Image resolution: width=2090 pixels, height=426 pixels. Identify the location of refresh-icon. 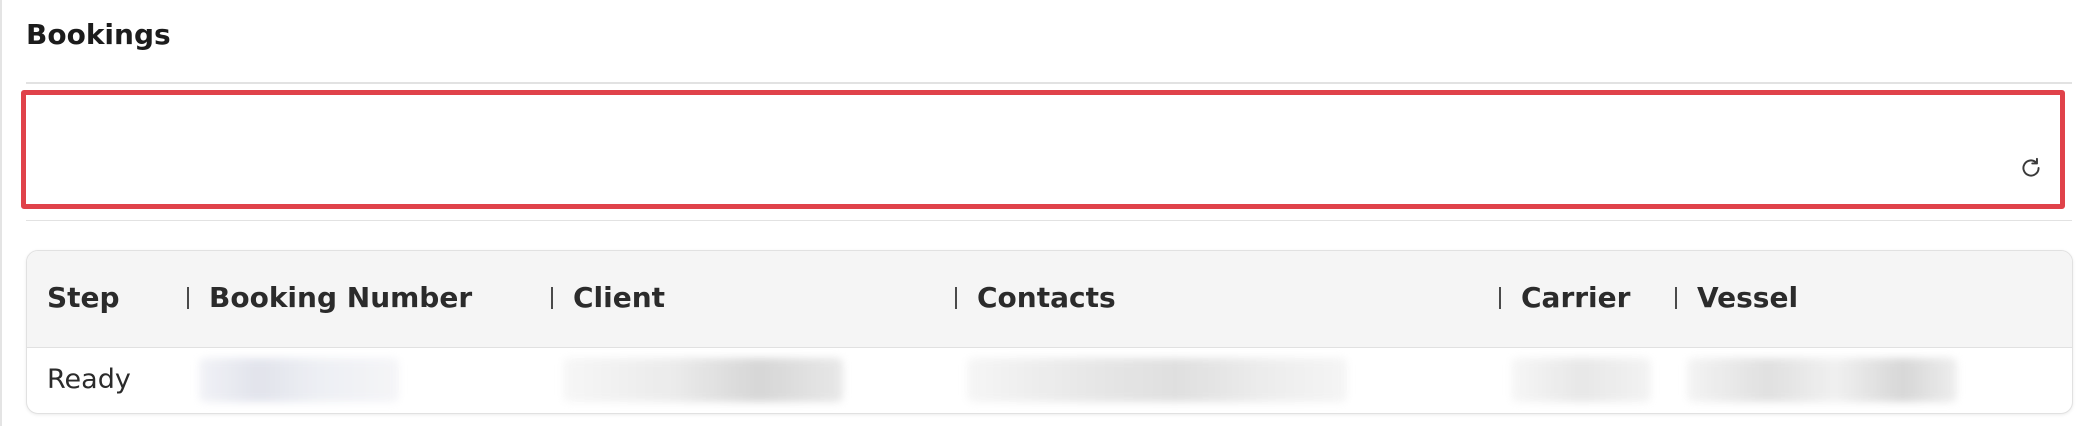
(2031, 167).